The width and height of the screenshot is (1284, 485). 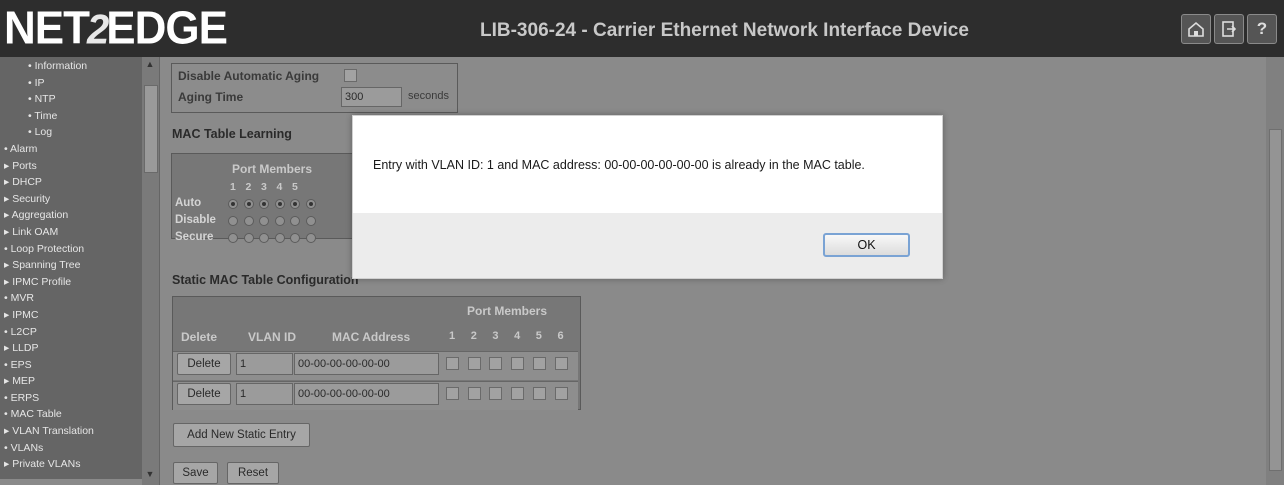 I want to click on aging-time-input: 300, so click(x=371, y=97).